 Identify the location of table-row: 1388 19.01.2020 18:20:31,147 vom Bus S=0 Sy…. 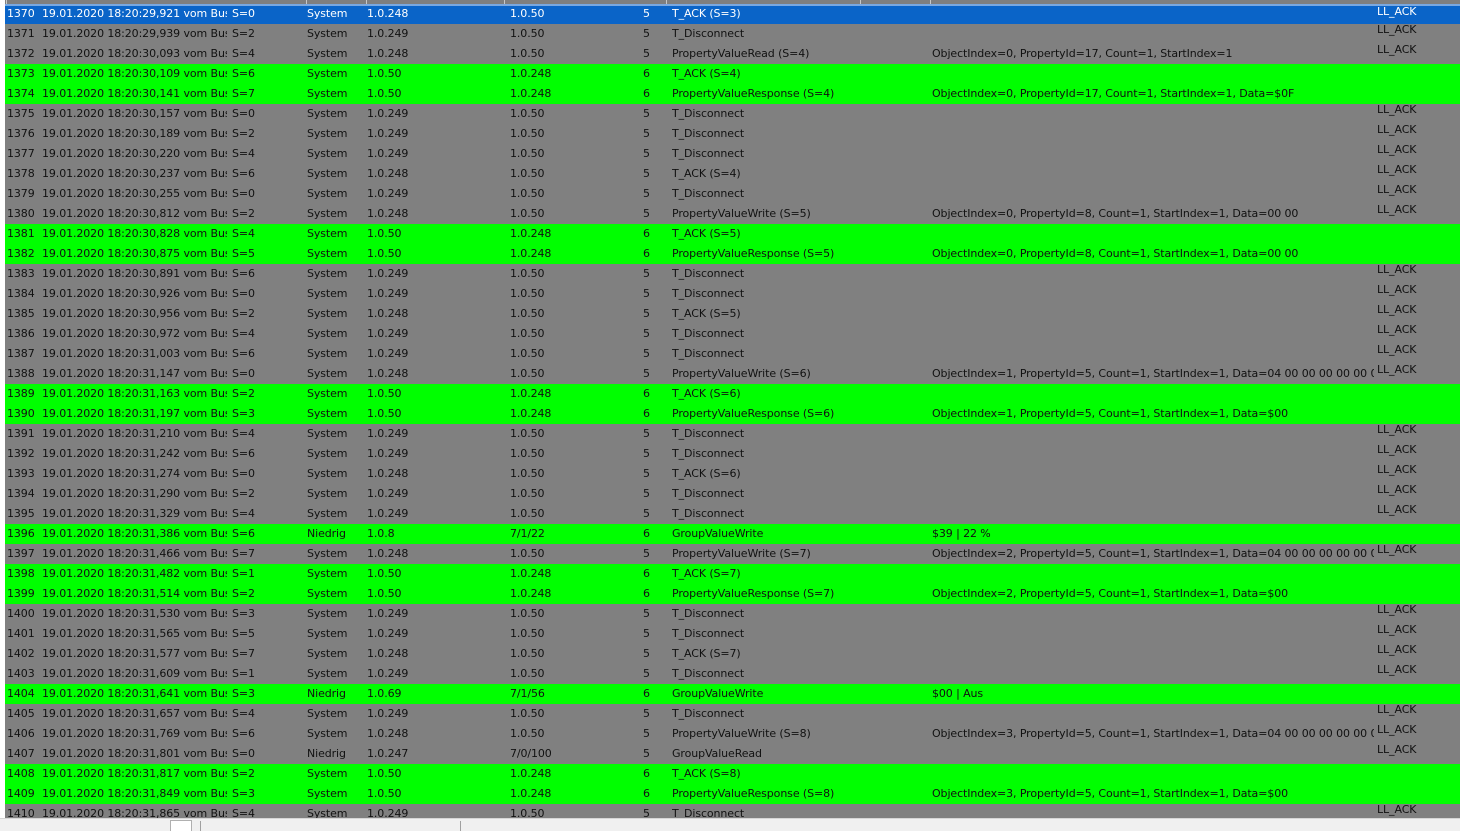
(732, 373).